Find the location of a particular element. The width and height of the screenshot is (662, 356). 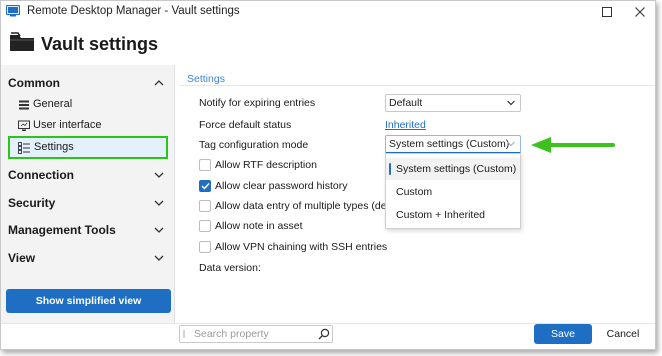

notify-expiring-select: Default is located at coordinates (453, 103).